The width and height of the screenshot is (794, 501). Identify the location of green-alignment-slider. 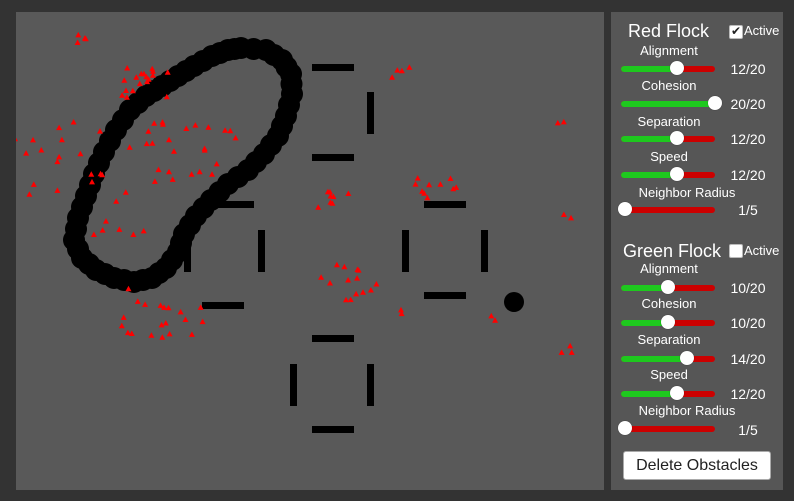
(668, 287).